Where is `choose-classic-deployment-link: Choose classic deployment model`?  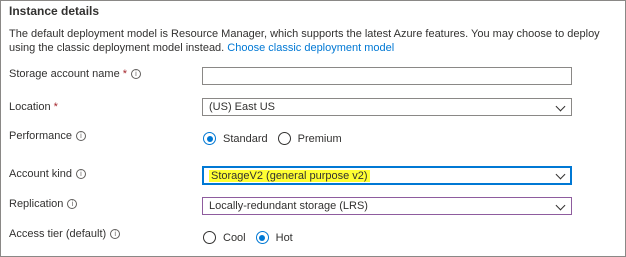
choose-classic-deployment-link: Choose classic deployment model is located at coordinates (310, 48).